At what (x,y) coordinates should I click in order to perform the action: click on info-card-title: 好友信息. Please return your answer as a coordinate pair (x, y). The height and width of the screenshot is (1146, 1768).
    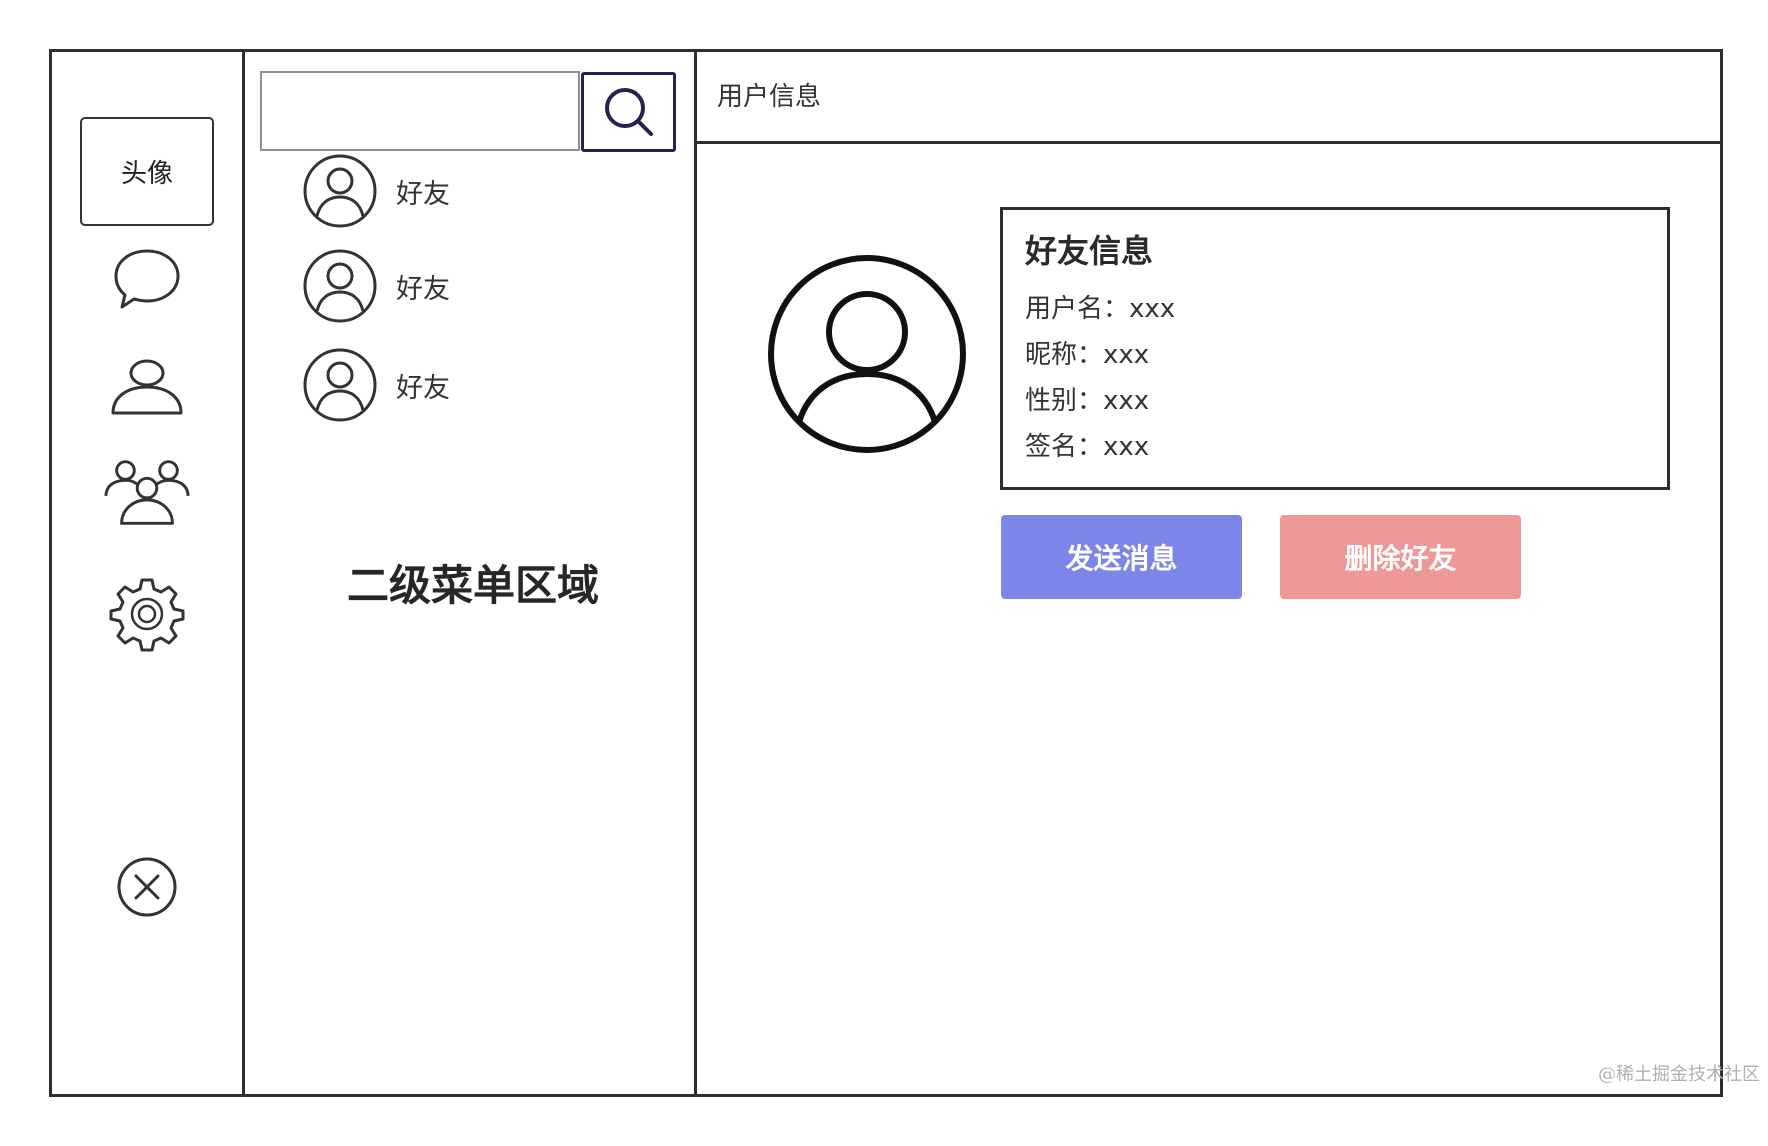
    Looking at the image, I should click on (1089, 251).